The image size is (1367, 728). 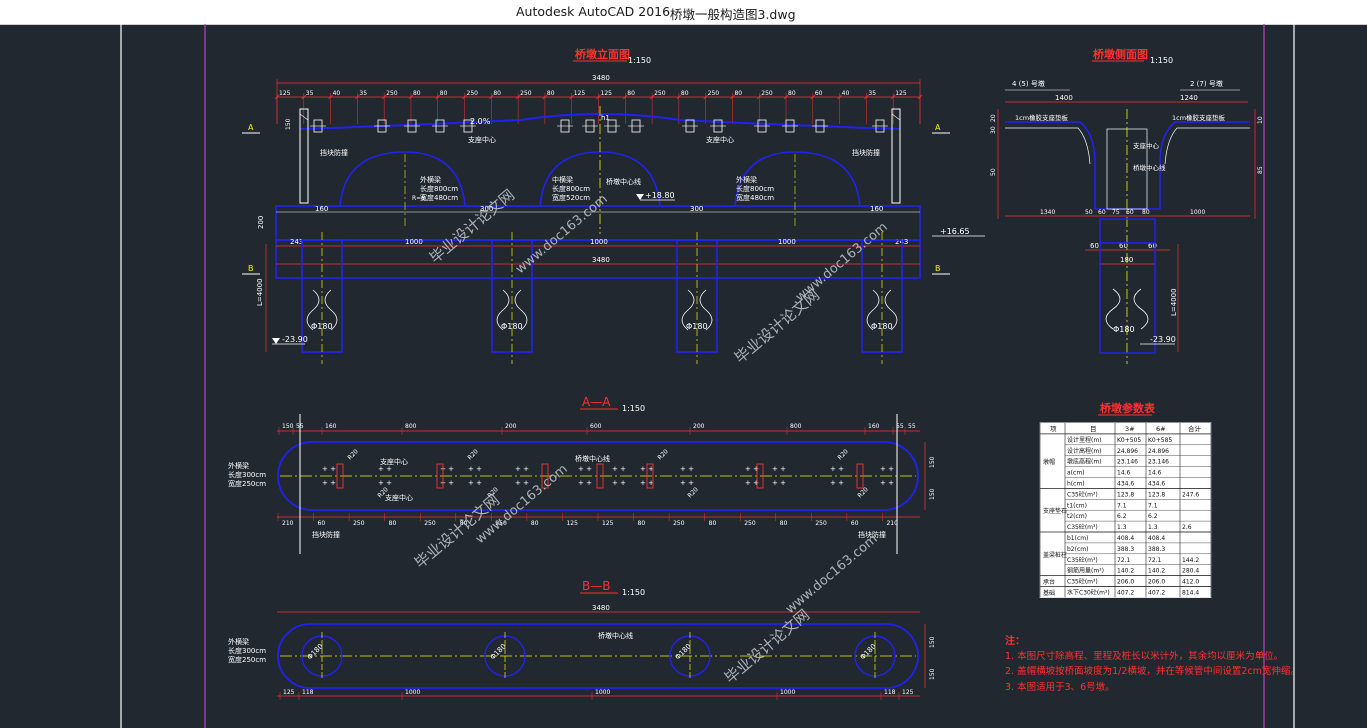 I want to click on aa-bottom-dim: 210, so click(x=892, y=523).